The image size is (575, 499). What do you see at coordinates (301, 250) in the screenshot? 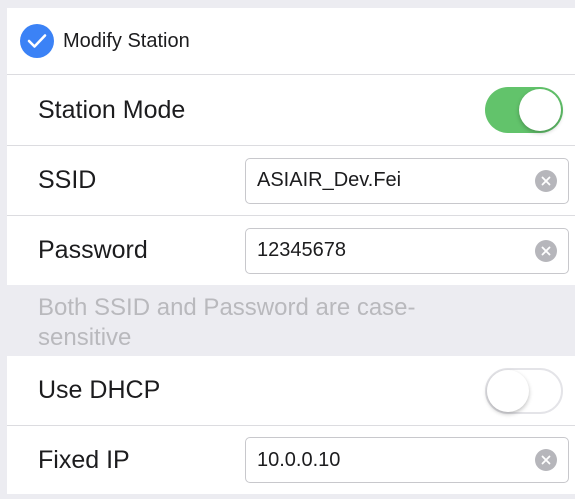
I see `password-value: 12345678` at bounding box center [301, 250].